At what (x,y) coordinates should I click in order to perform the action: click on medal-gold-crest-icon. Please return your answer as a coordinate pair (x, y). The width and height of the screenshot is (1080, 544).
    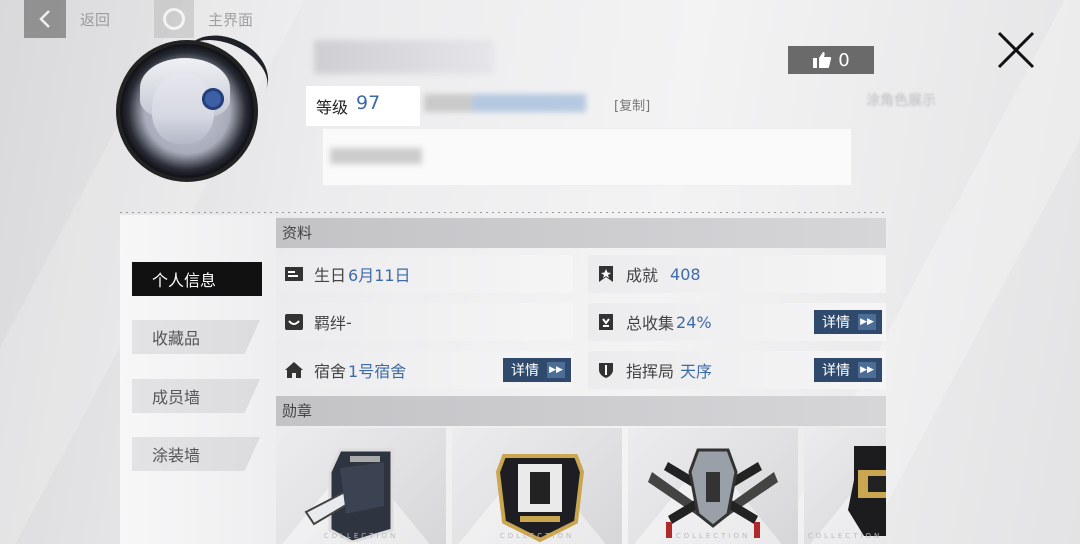
    Looking at the image, I should click on (540, 498).